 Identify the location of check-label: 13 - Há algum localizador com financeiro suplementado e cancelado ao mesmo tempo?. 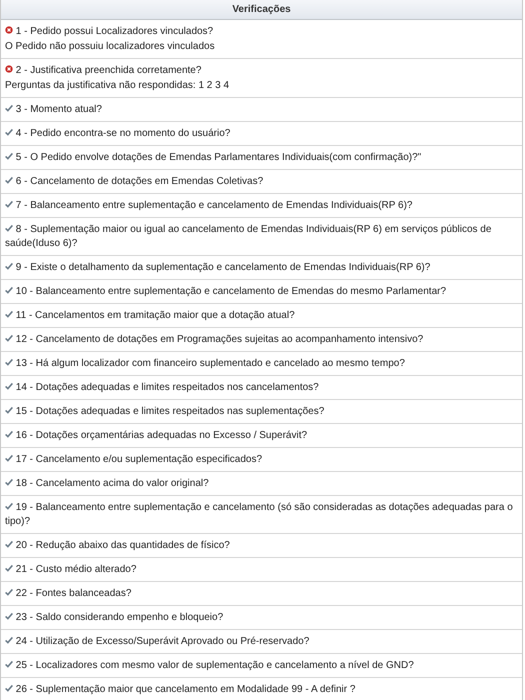
(262, 364).